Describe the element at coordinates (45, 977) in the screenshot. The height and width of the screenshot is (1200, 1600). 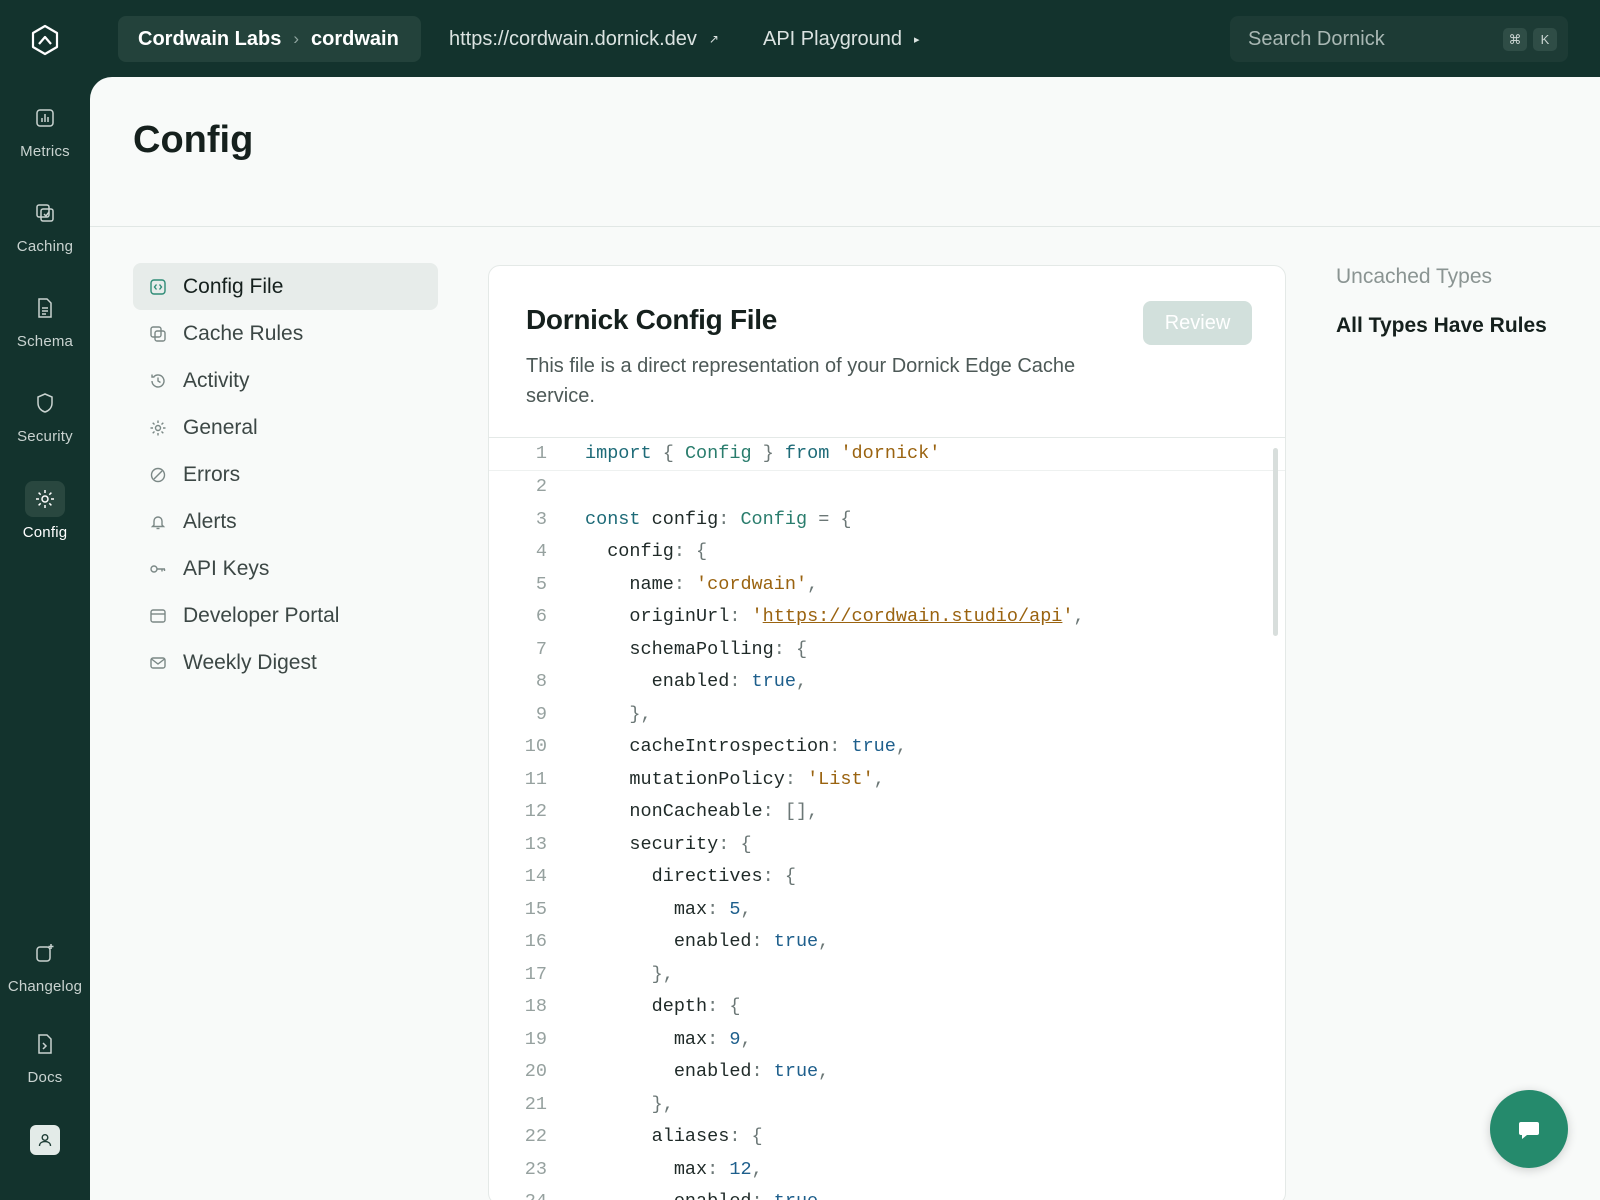
I see `rail-item-changelog: Changelog` at that location.